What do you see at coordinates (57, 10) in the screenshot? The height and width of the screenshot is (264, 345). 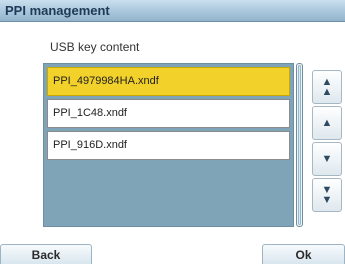 I see `window-title: PPI management` at bounding box center [57, 10].